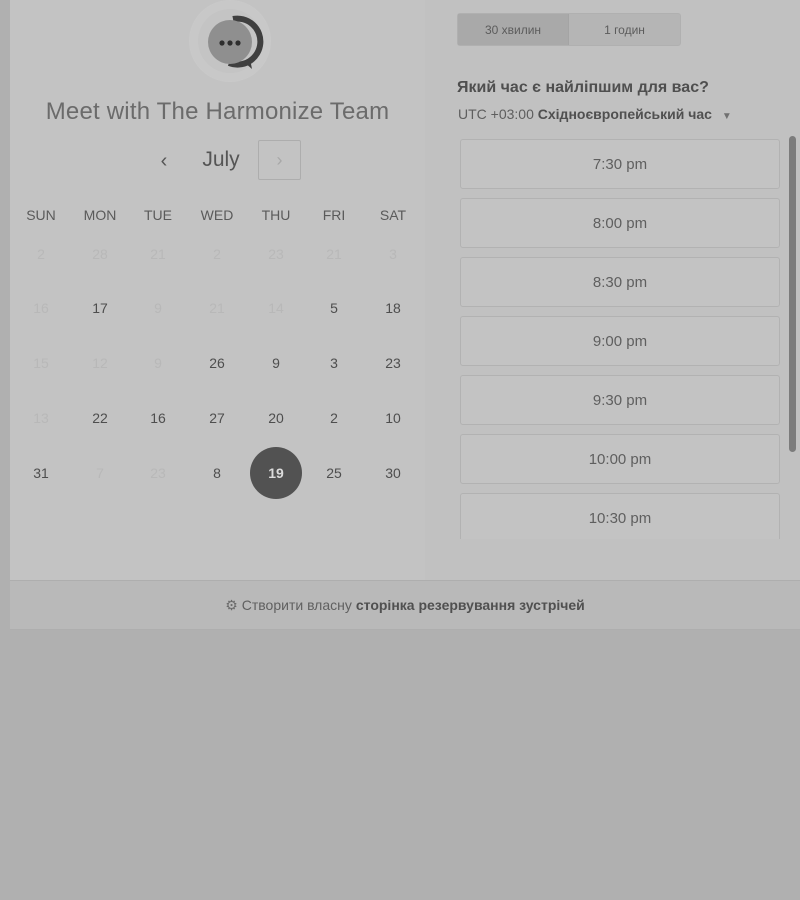 The image size is (800, 900). What do you see at coordinates (624, 29) in the screenshot?
I see `duration-tab-1-hour: 1 годин` at bounding box center [624, 29].